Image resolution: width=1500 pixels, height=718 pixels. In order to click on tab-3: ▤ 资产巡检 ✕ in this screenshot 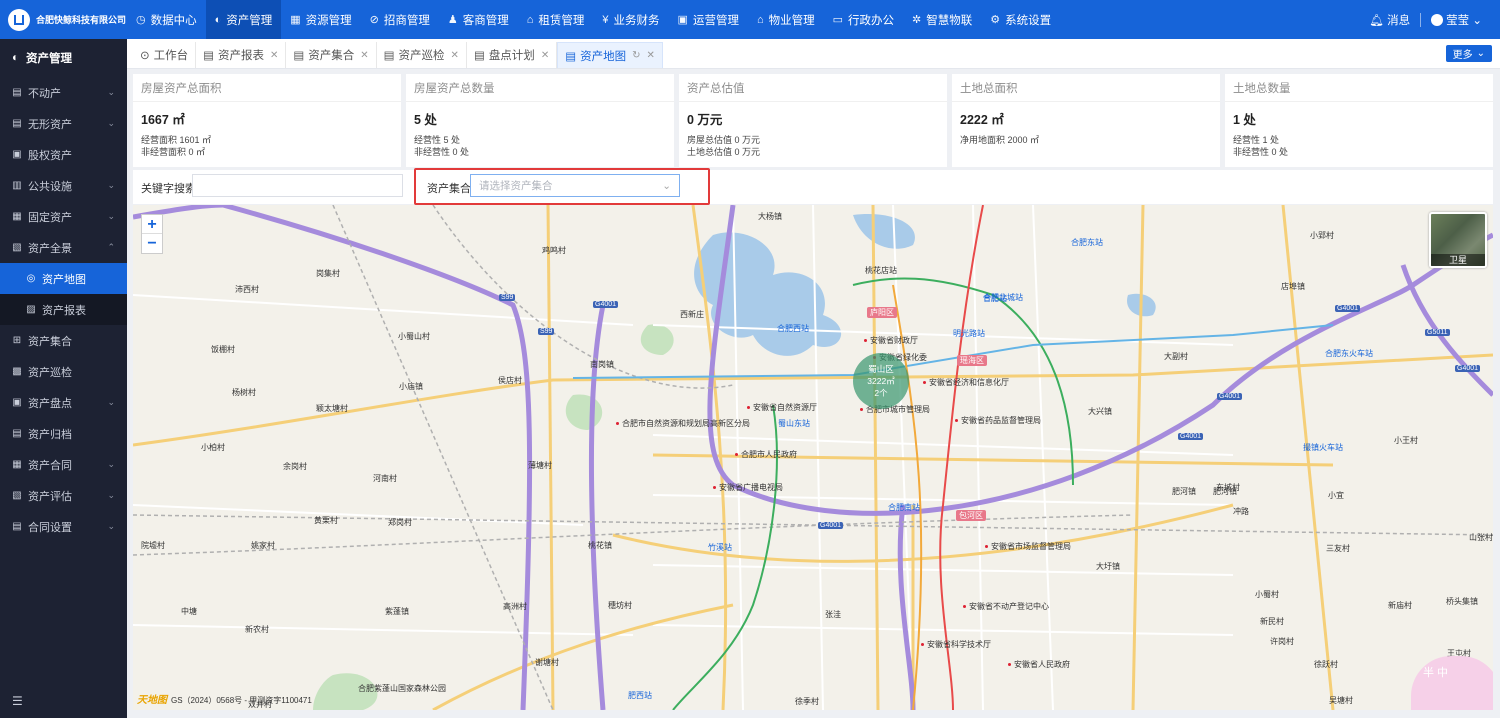, I will do `click(422, 55)`.